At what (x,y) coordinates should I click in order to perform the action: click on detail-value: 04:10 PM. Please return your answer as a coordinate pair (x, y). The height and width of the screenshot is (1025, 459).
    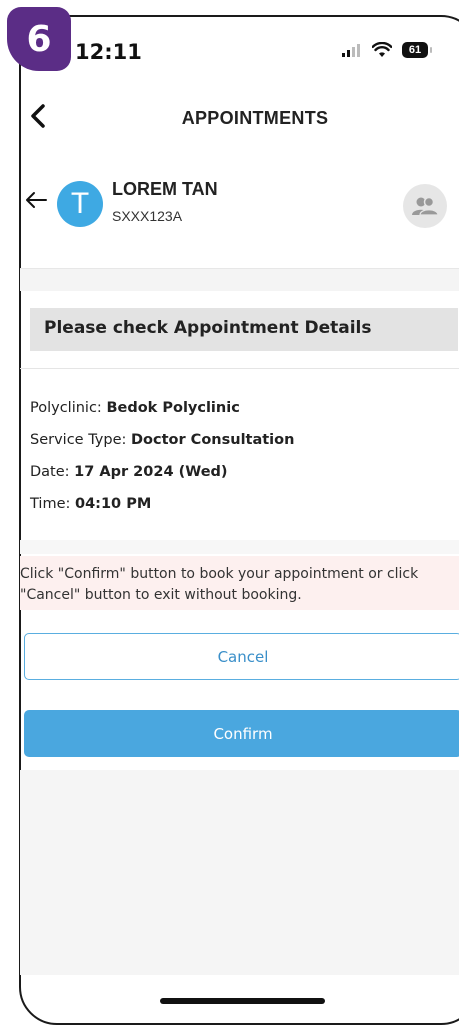
    Looking at the image, I should click on (113, 504).